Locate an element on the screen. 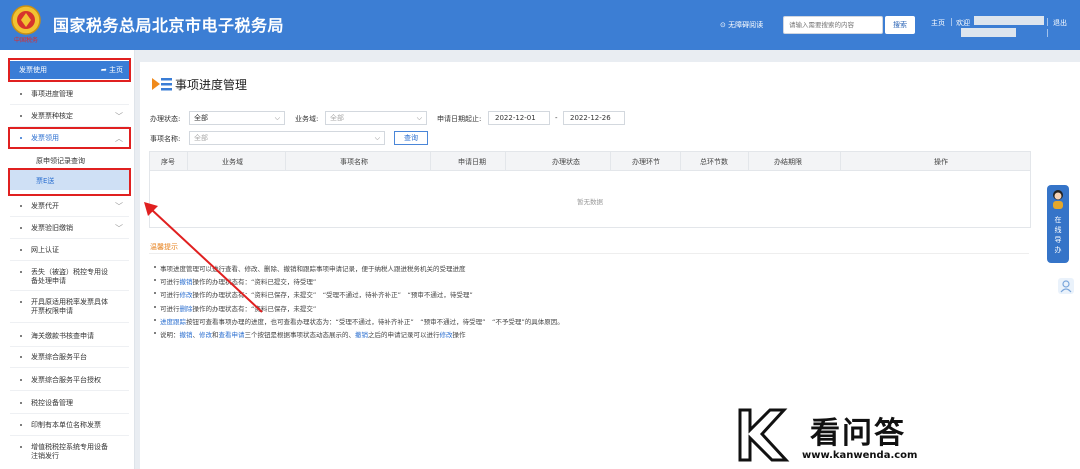 This screenshot has width=1080, height=469. red-arrow-annotation is located at coordinates (203, 257).